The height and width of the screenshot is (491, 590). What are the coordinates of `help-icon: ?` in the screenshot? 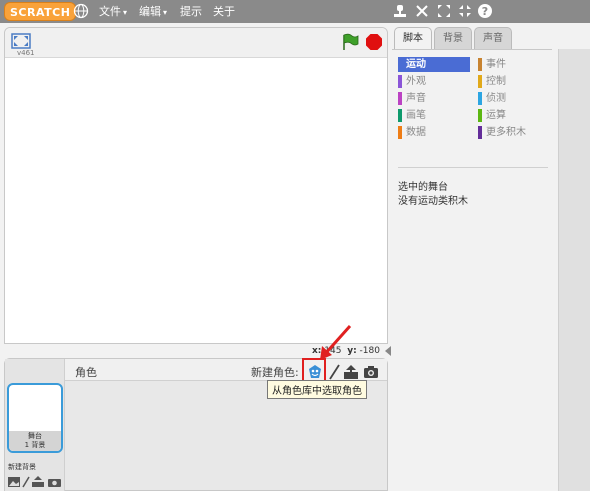 It's located at (485, 11).